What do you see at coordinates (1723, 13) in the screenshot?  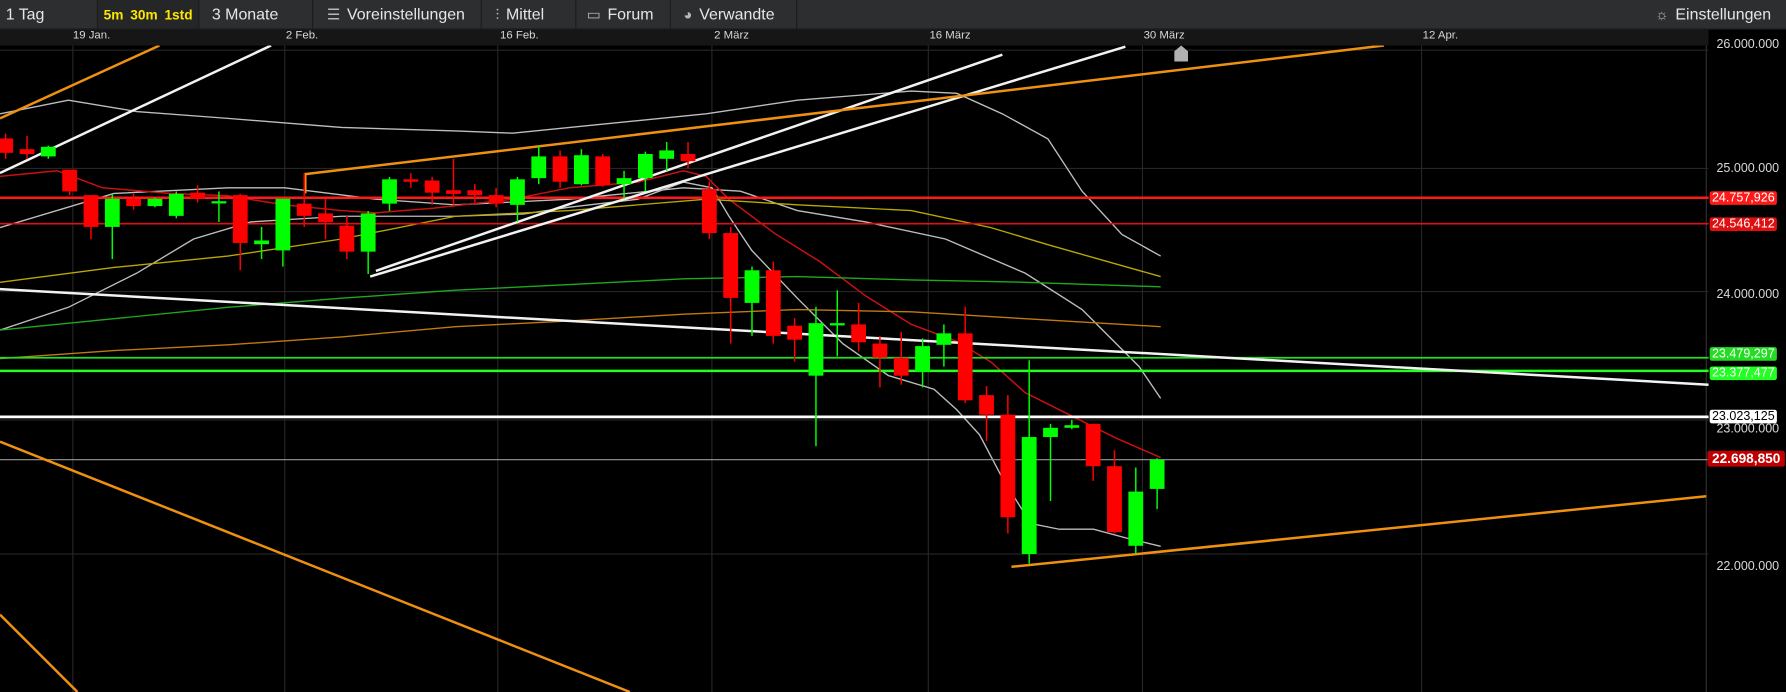 I see `settings-label: Einstellungen` at bounding box center [1723, 13].